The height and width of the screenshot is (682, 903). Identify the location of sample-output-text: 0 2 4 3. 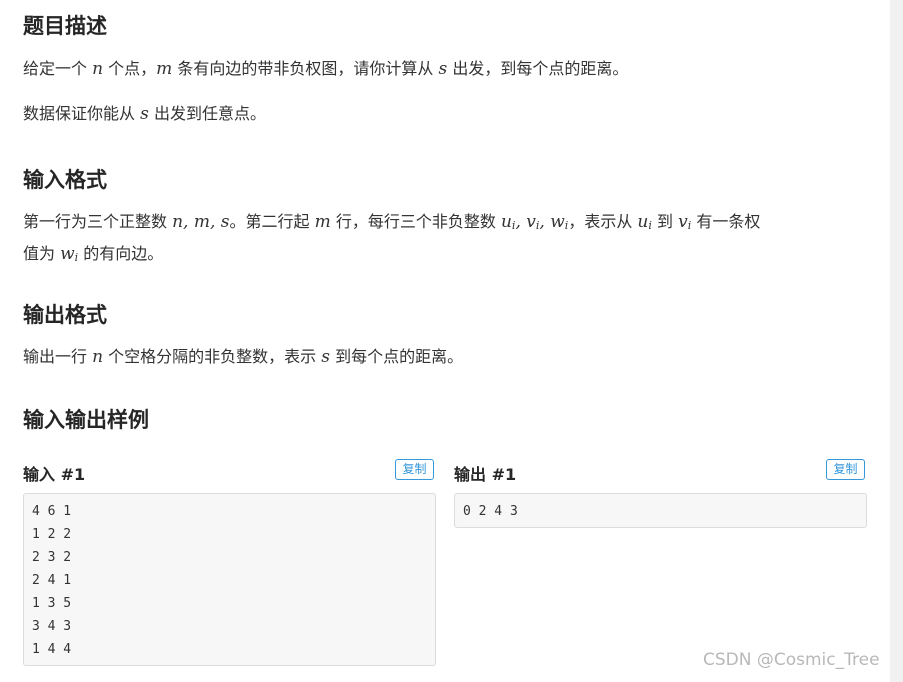
(490, 511).